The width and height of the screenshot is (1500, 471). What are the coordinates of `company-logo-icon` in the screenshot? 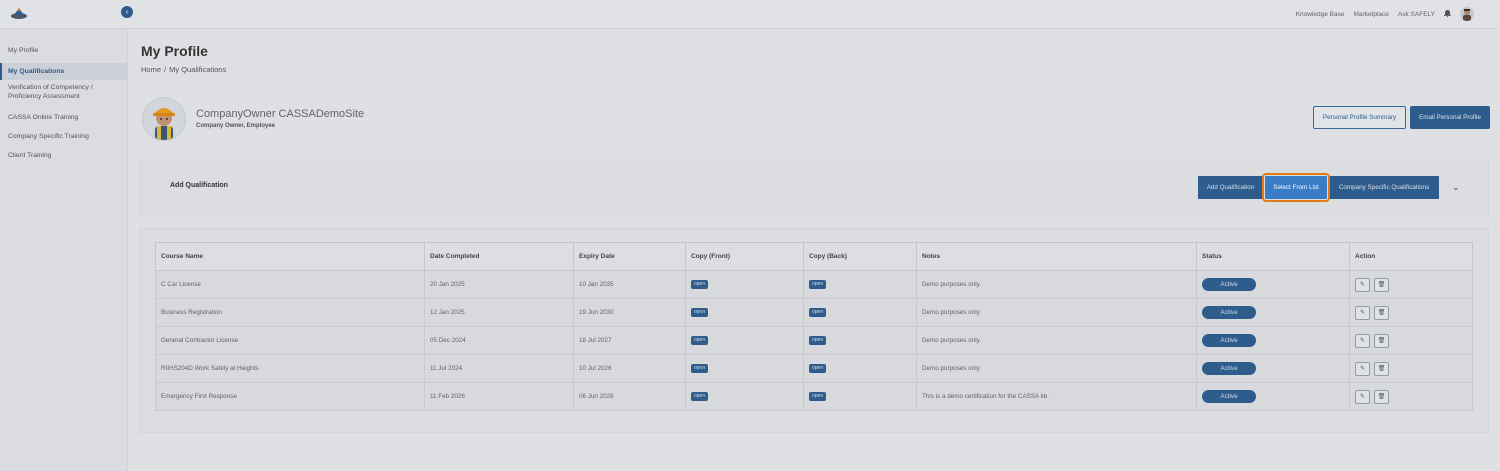 It's located at (19, 13).